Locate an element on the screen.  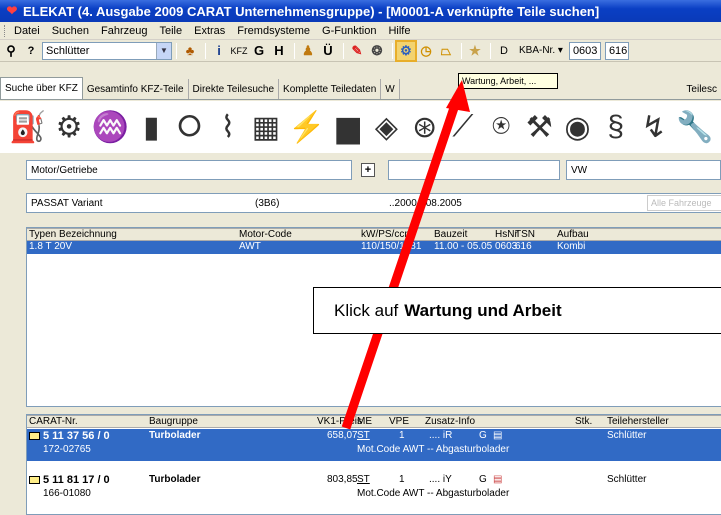
chevron-down-icon: ▼ is located at coordinates (163, 50).